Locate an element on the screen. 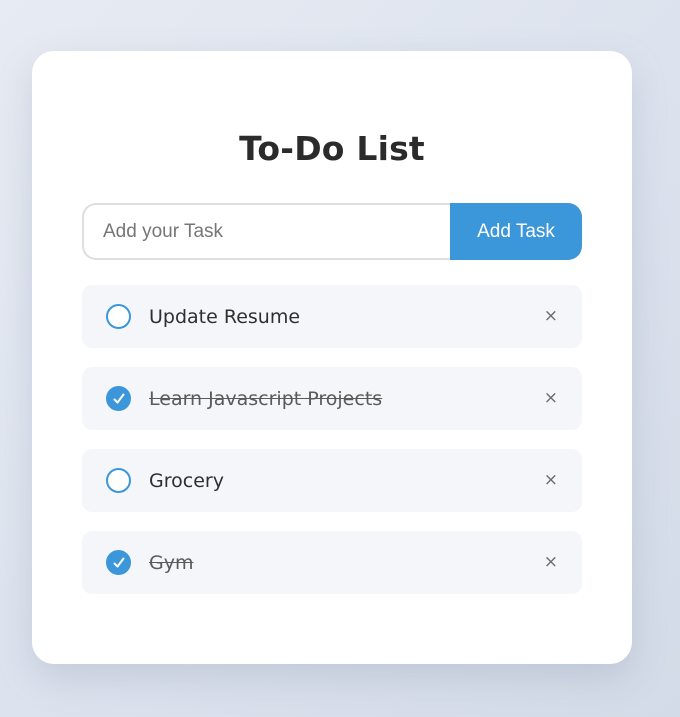  add-task-form: Add Task is located at coordinates (332, 231).